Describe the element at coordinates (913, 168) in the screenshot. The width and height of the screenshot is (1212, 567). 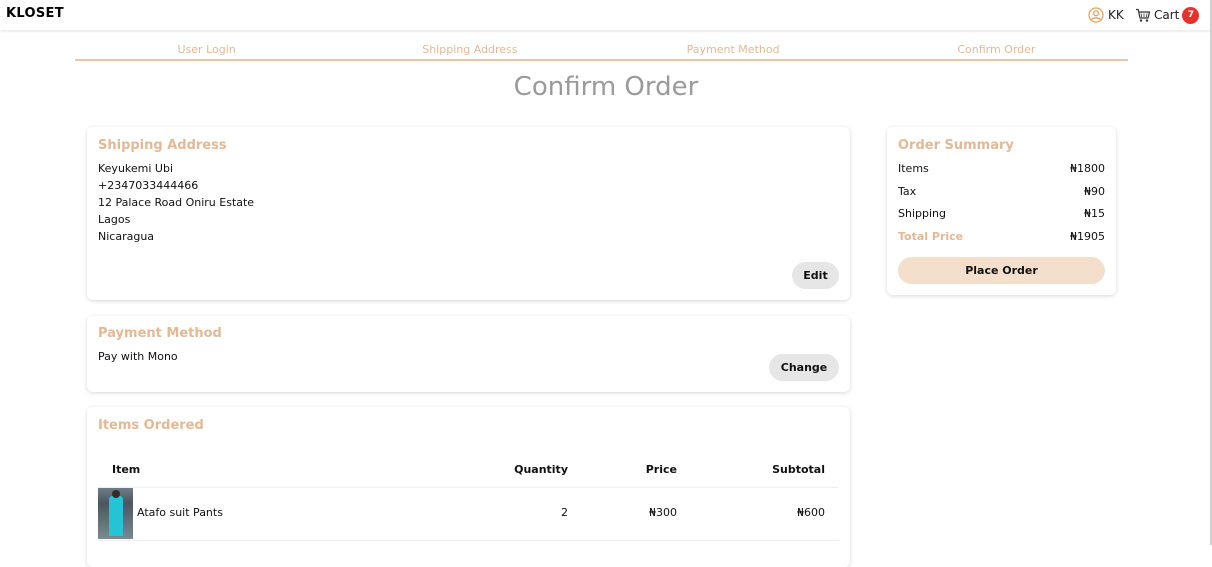
I see `summary-items-label: Items` at that location.